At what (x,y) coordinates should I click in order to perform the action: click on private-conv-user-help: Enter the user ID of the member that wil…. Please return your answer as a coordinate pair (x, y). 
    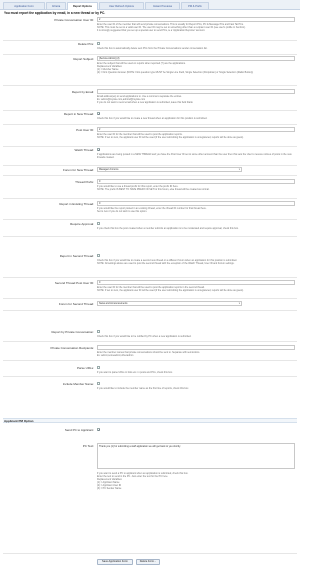
    Looking at the image, I should click on (171, 27).